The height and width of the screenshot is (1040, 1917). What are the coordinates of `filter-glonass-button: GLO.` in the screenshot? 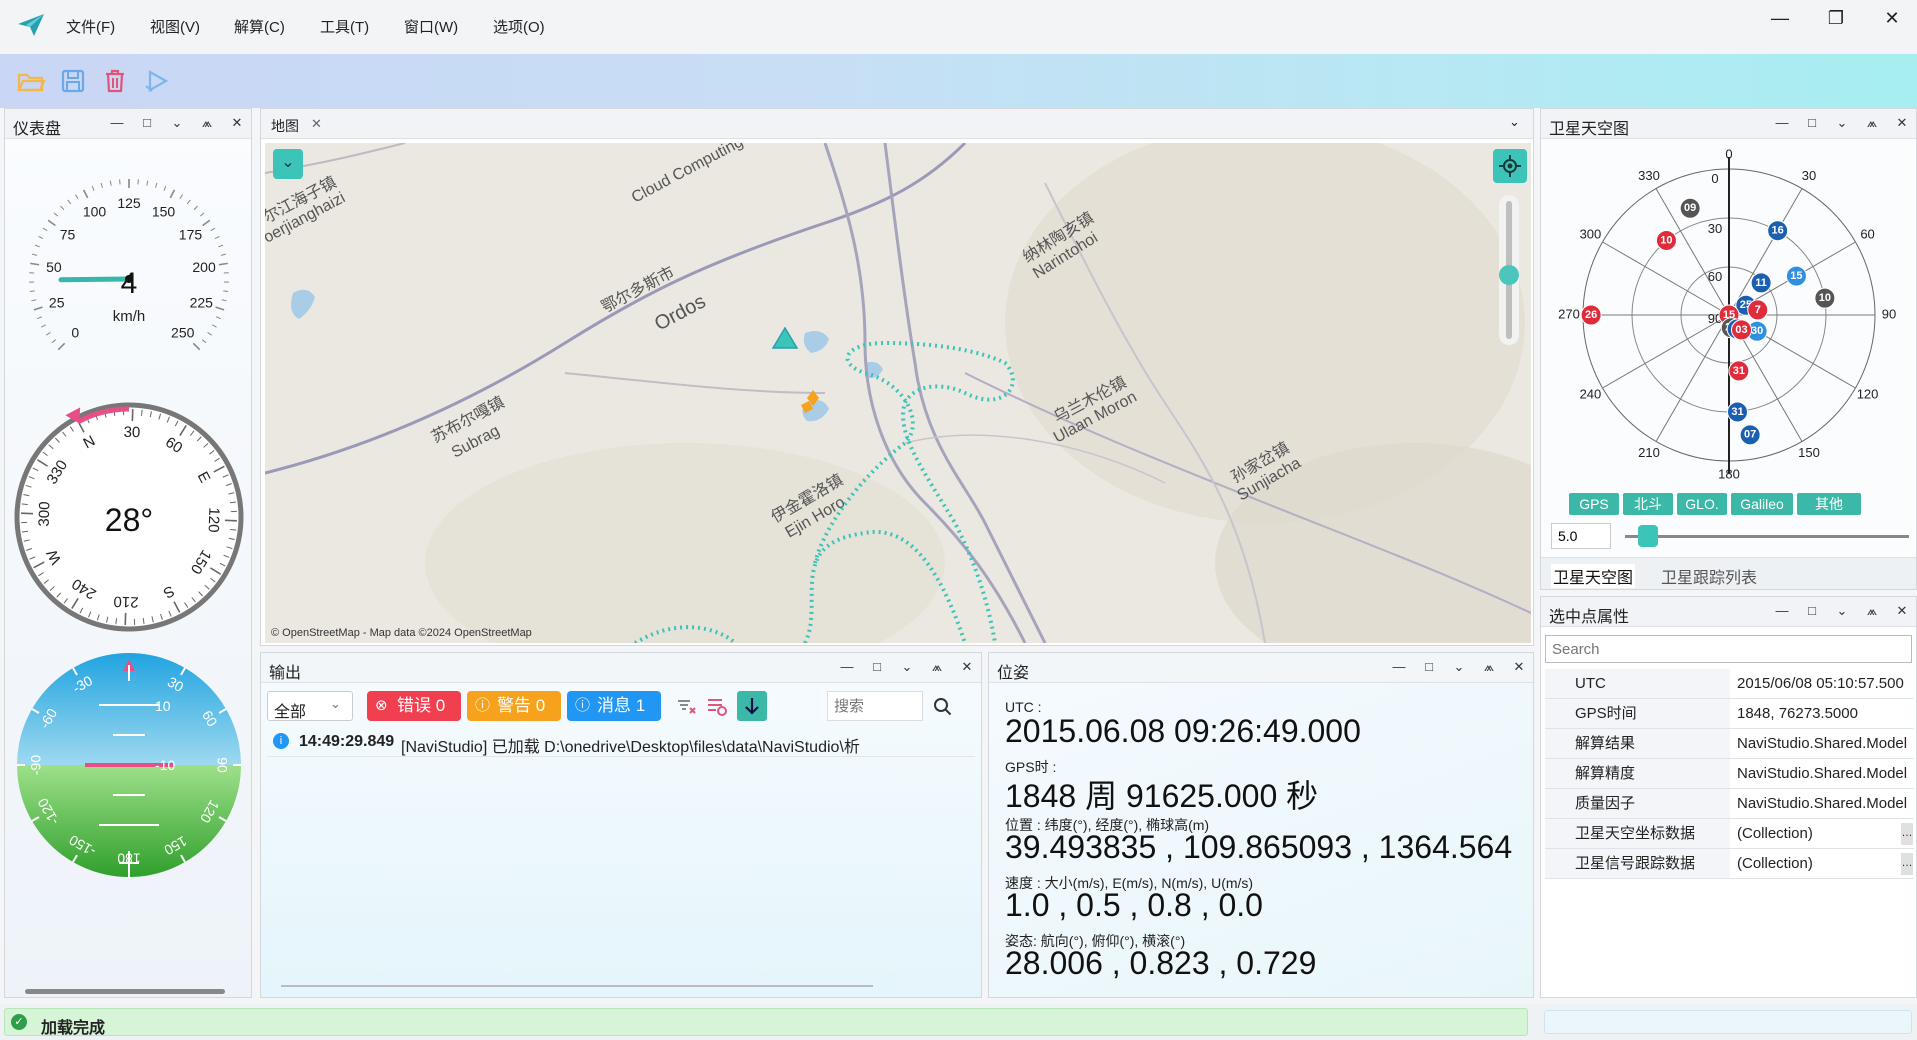 It's located at (1702, 504).